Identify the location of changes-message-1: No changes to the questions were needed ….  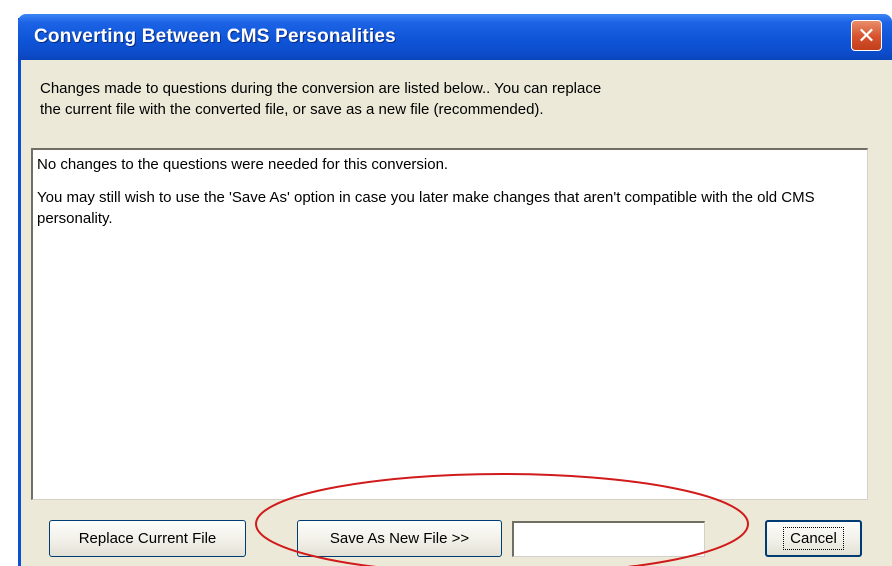
(243, 164).